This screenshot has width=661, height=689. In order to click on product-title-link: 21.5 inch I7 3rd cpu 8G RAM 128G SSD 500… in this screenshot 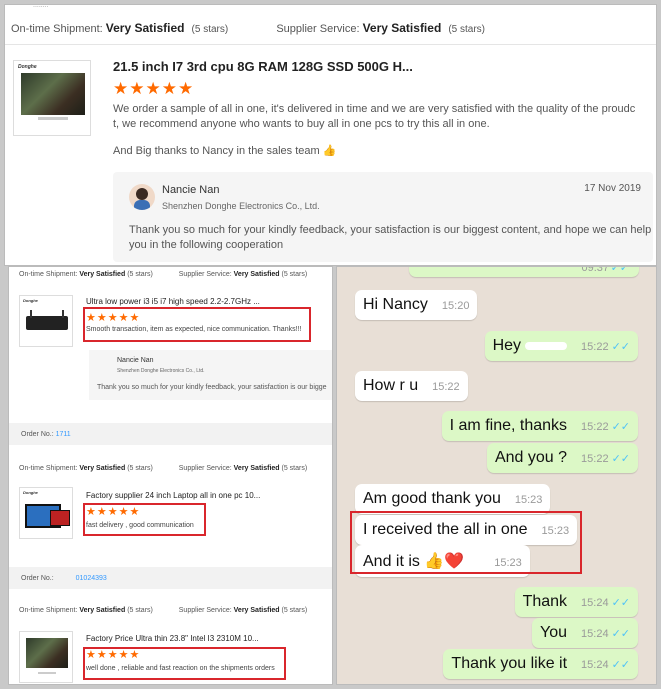, I will do `click(263, 66)`.